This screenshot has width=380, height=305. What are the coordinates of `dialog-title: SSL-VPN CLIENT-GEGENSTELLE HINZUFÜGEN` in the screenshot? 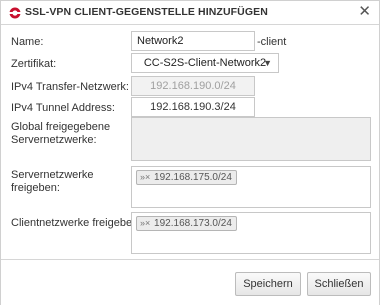 It's located at (146, 12).